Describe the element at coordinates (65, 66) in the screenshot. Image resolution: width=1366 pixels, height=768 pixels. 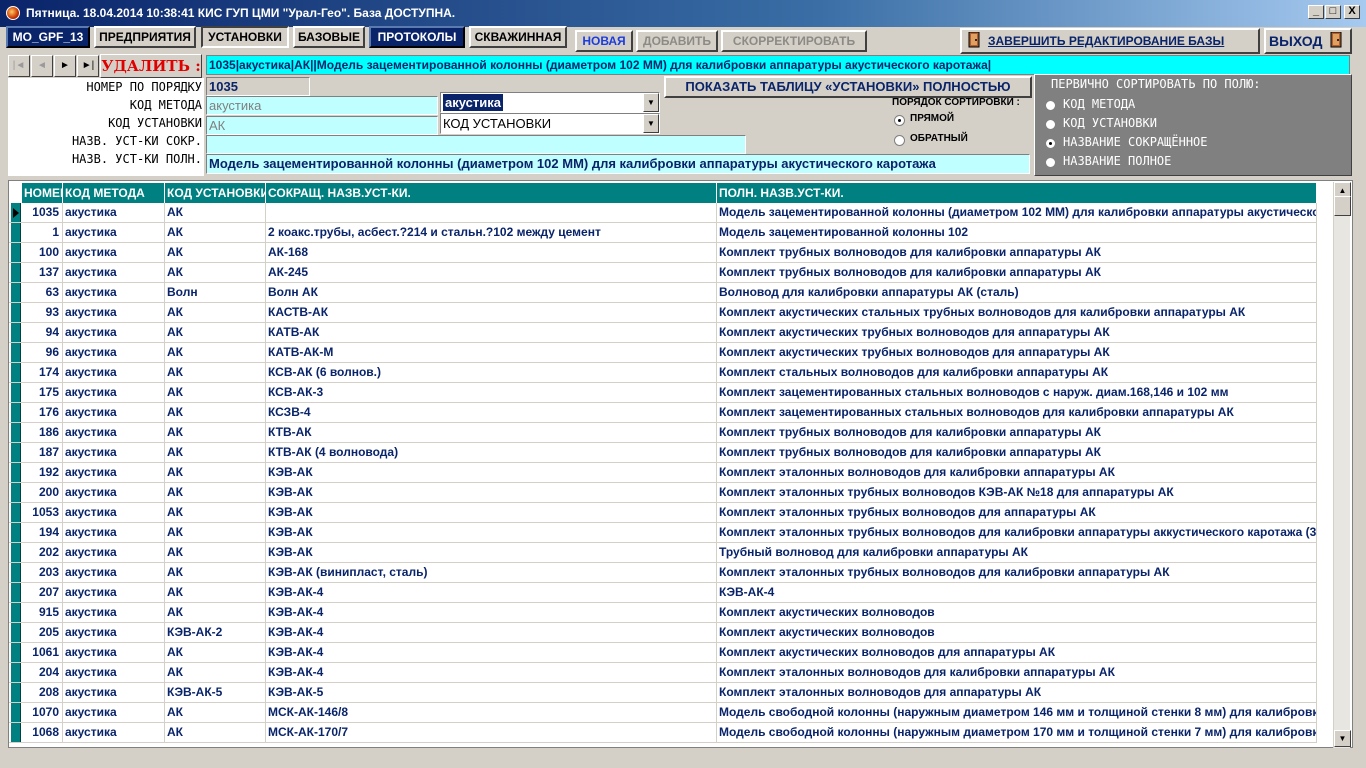
I see `next-record-button: ►` at that location.